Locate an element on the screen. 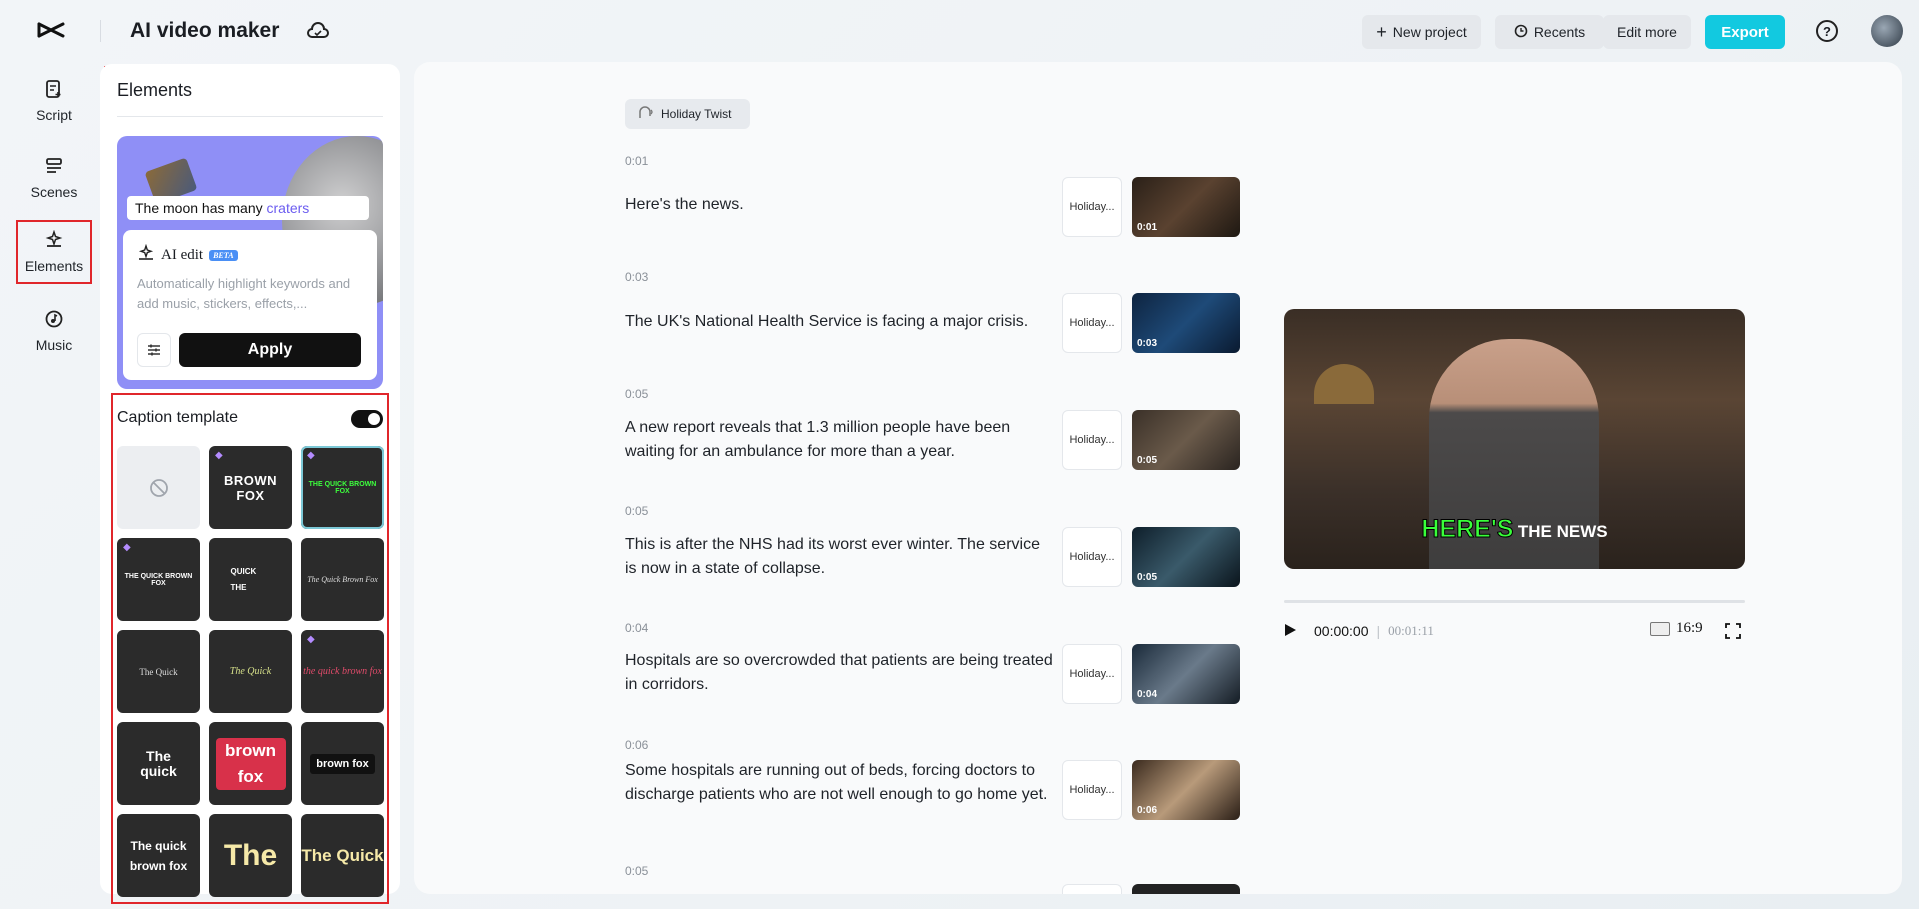 Image resolution: width=1919 pixels, height=909 pixels. play-icon is located at coordinates (1293, 631).